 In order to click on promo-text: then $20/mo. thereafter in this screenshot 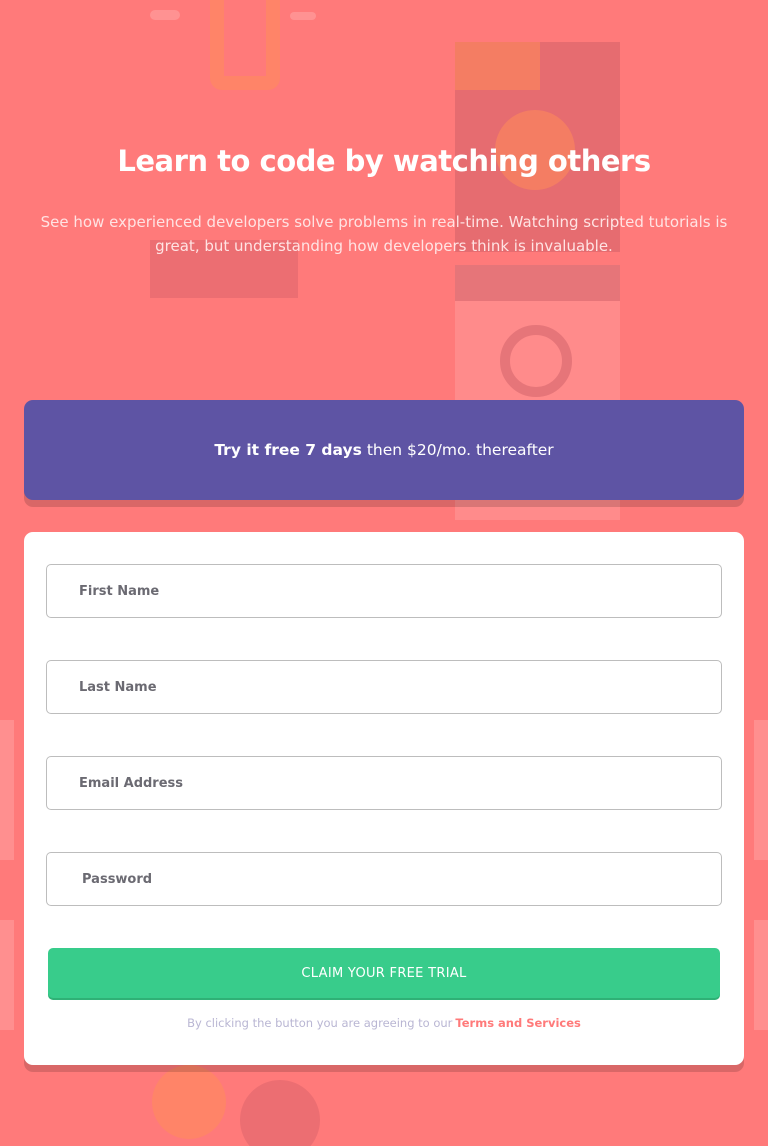, I will do `click(460, 450)`.